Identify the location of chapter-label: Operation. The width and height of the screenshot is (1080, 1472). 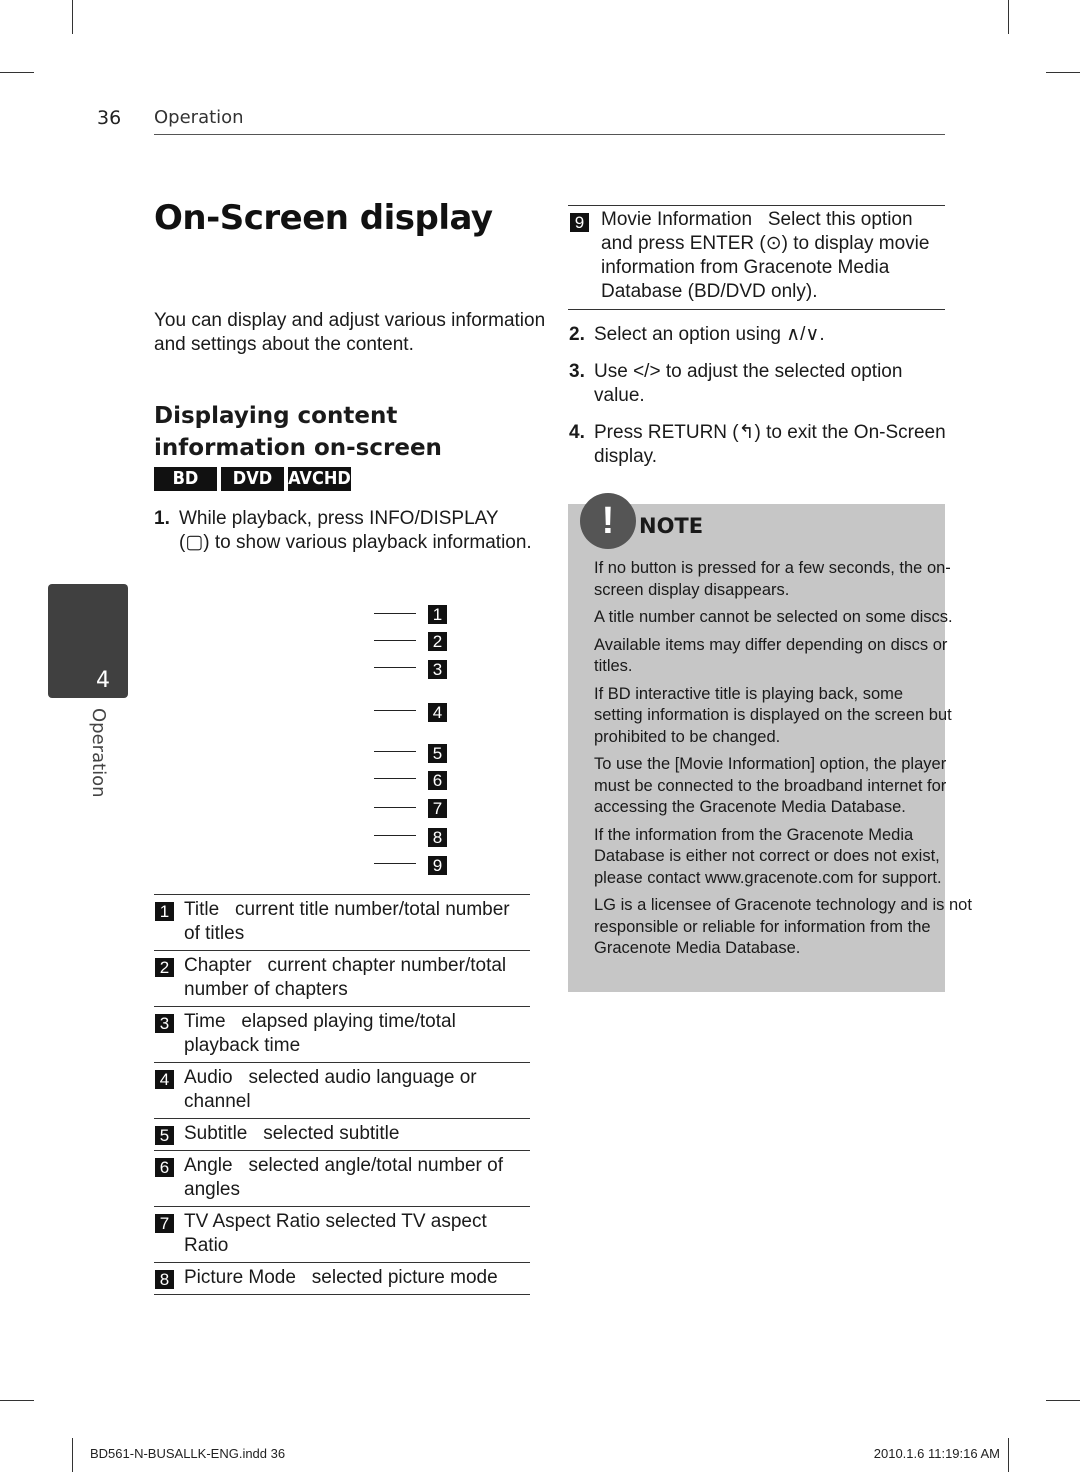
(98, 753).